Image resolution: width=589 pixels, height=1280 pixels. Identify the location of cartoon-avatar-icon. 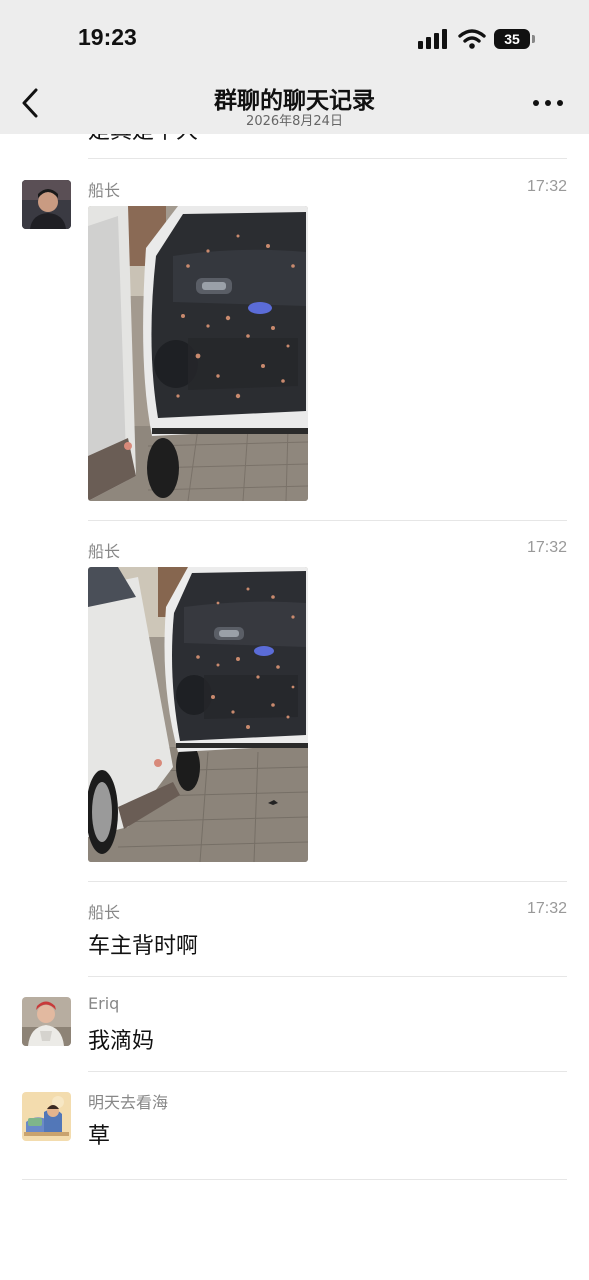
(46, 1116).